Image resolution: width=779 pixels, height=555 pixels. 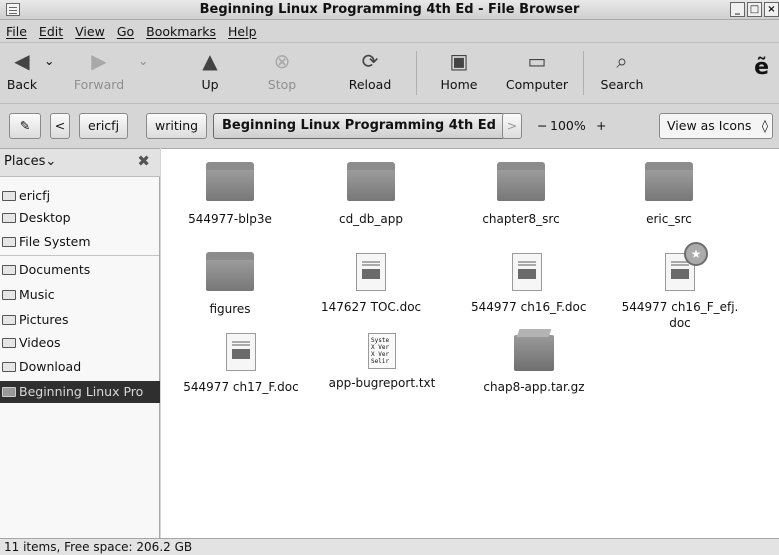 I want to click on view-mode-value: View as Icons, so click(x=709, y=125).